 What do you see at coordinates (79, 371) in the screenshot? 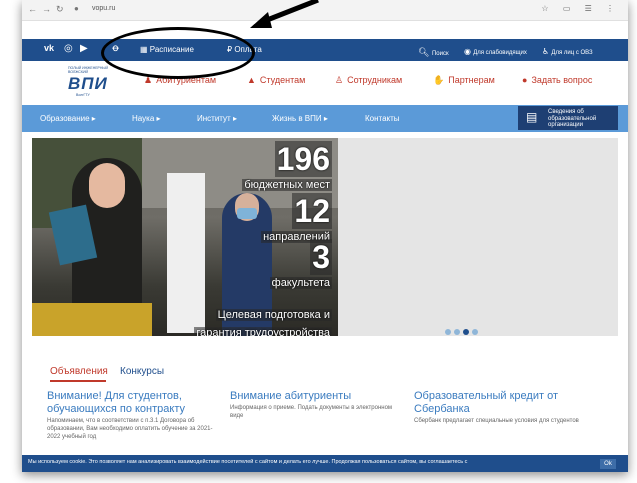
I see `tab-announcements: Объявления` at bounding box center [79, 371].